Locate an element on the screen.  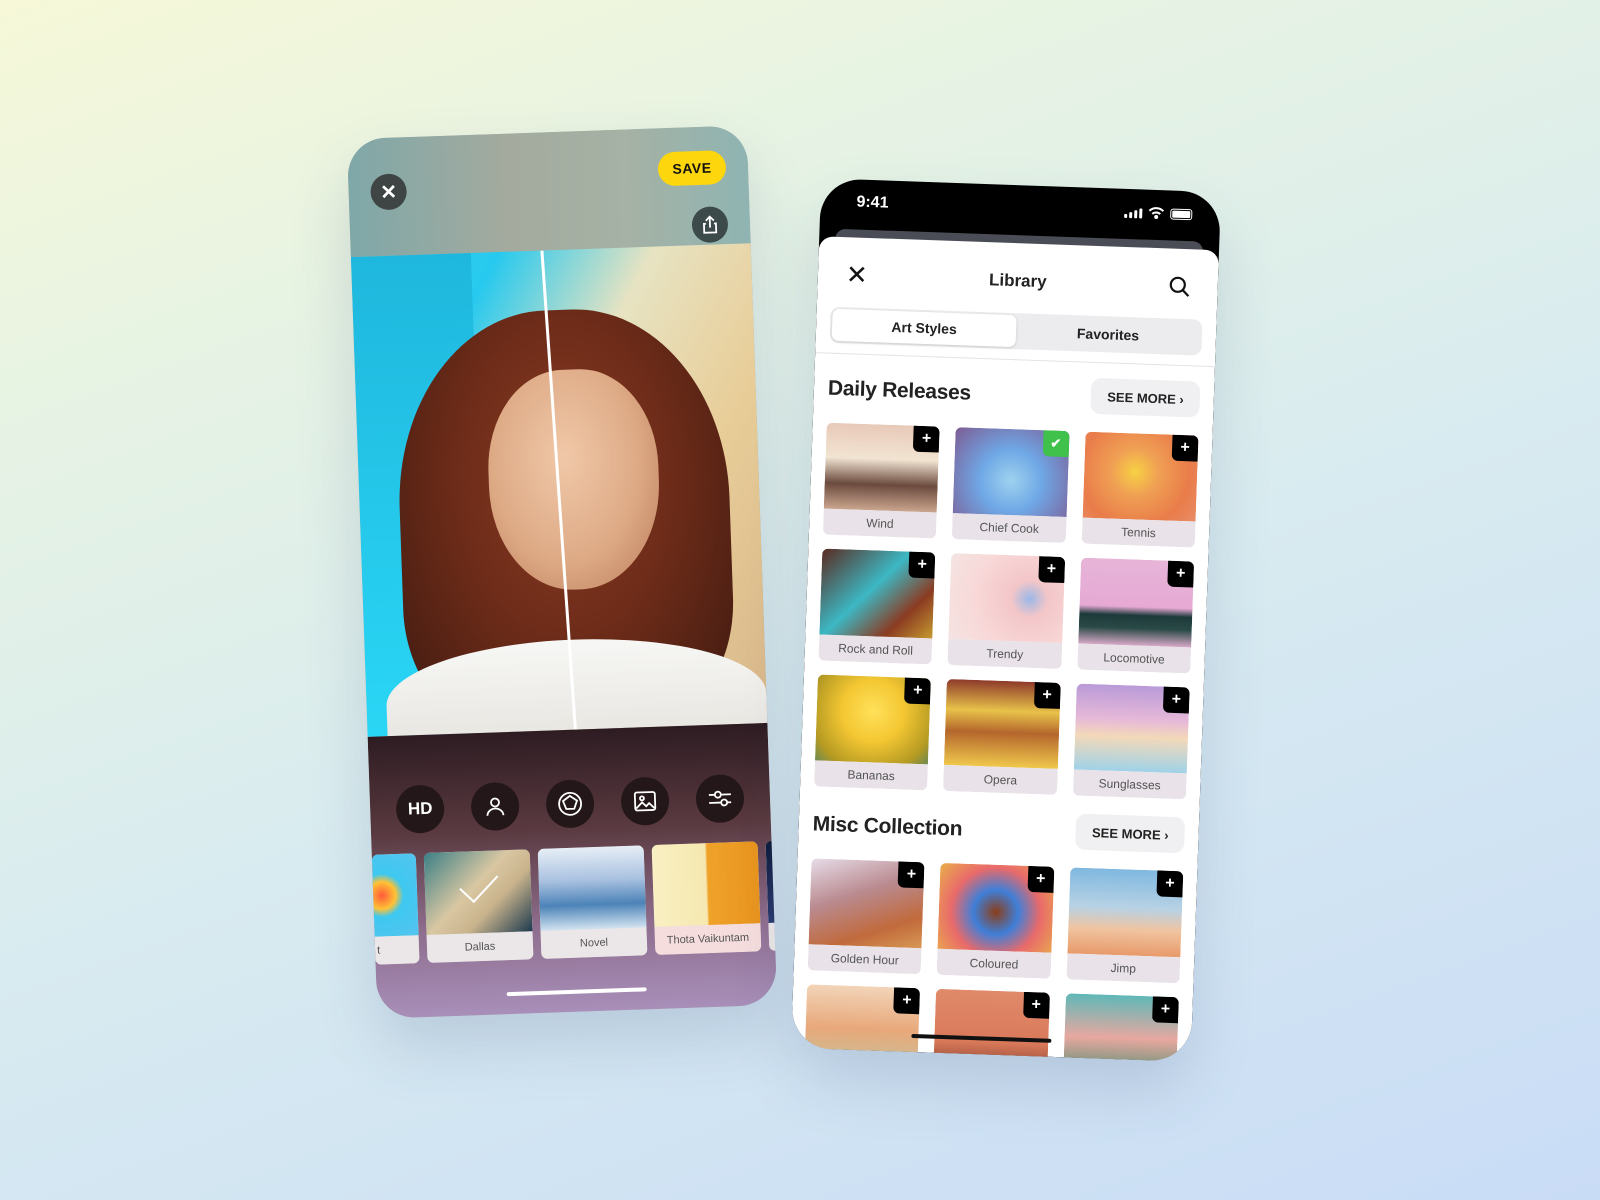
style-card-label: Tennis is located at coordinates (1138, 532).